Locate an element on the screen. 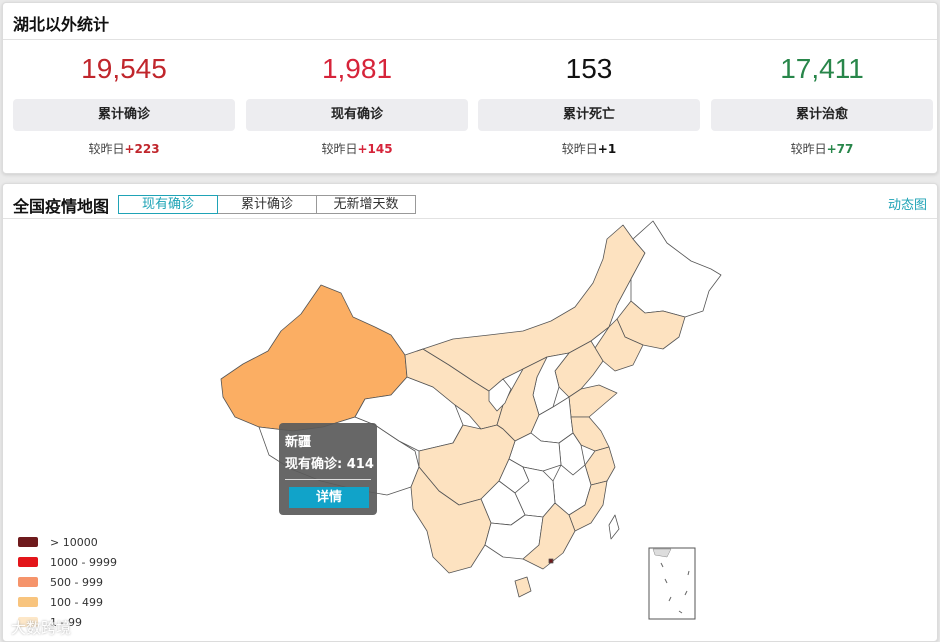 This screenshot has height=642, width=940. delta-value: +77 is located at coordinates (840, 149).